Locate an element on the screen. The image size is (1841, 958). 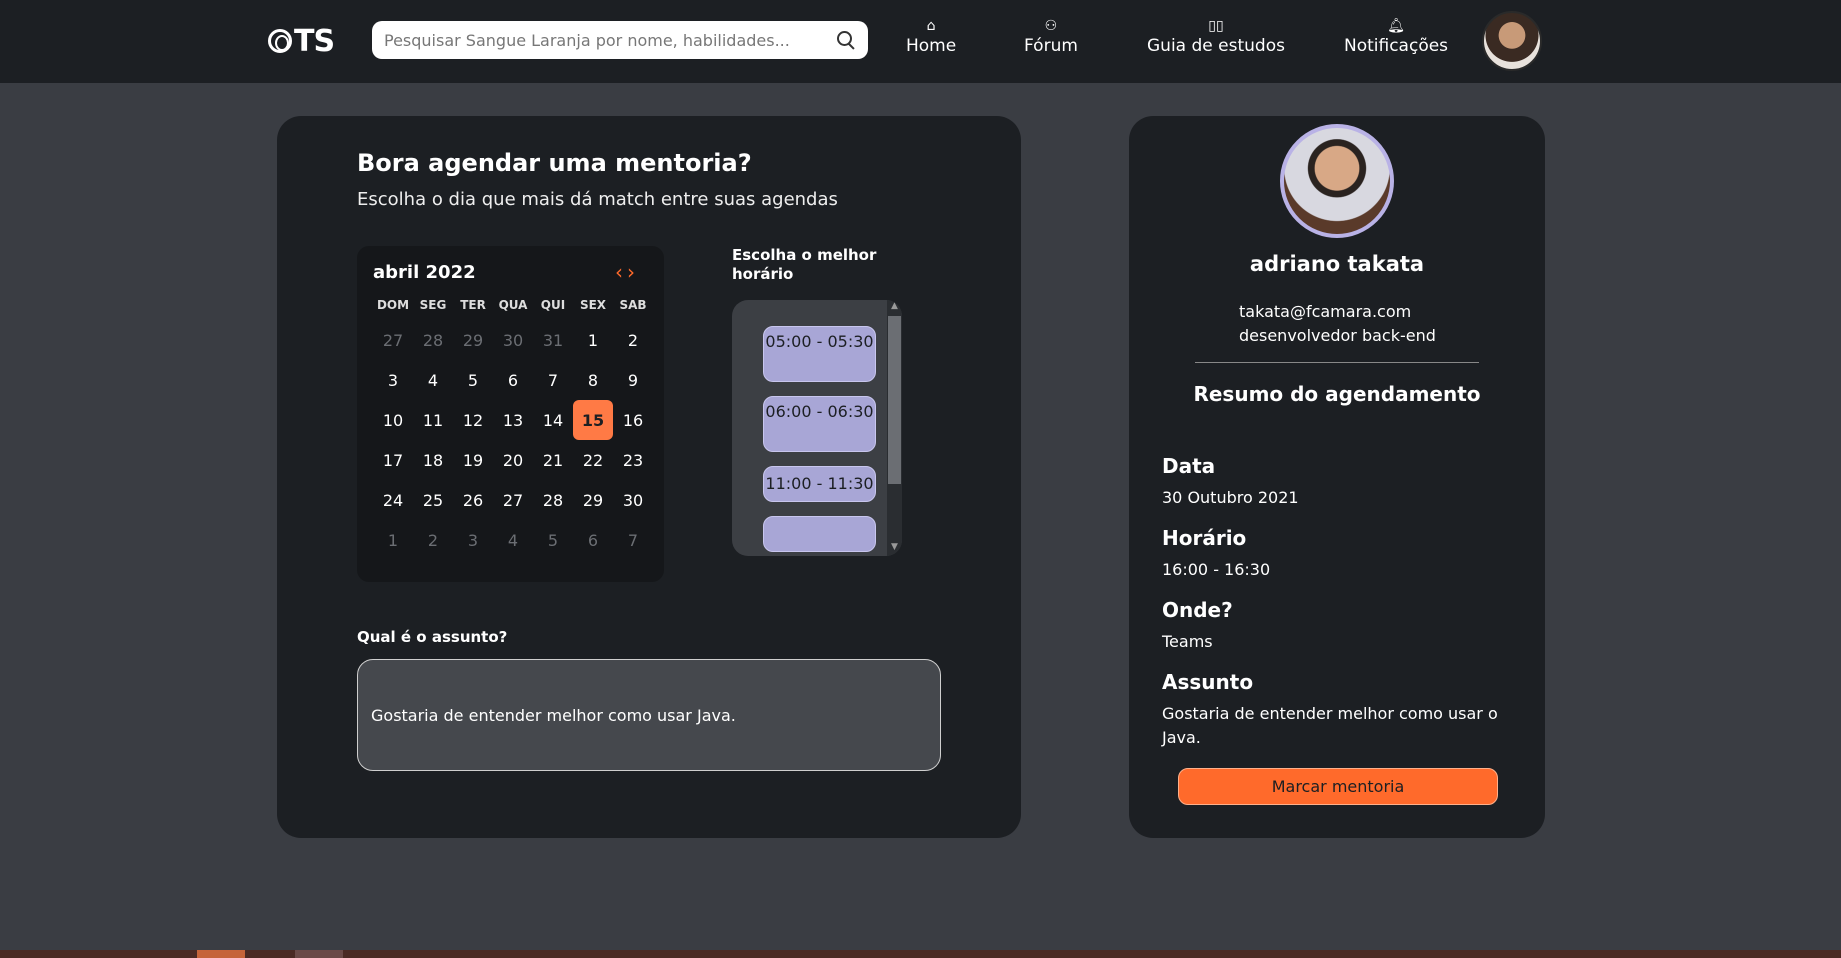
calendar-day: 16 is located at coordinates (633, 420).